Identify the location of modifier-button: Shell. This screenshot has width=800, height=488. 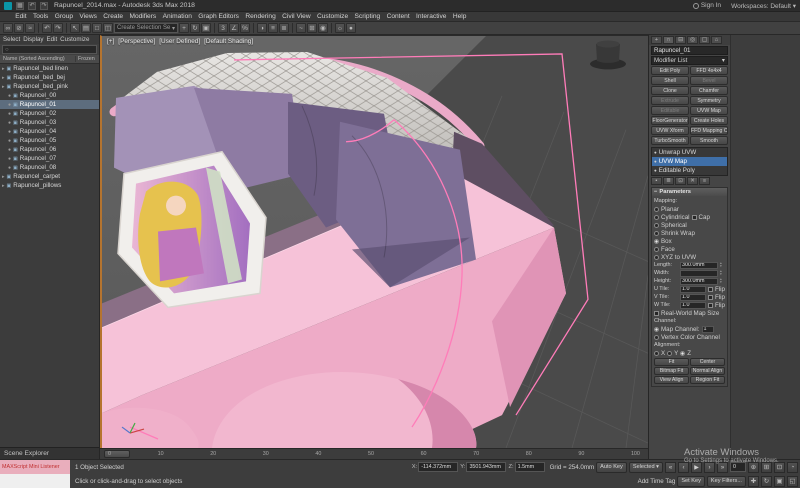
(670, 80).